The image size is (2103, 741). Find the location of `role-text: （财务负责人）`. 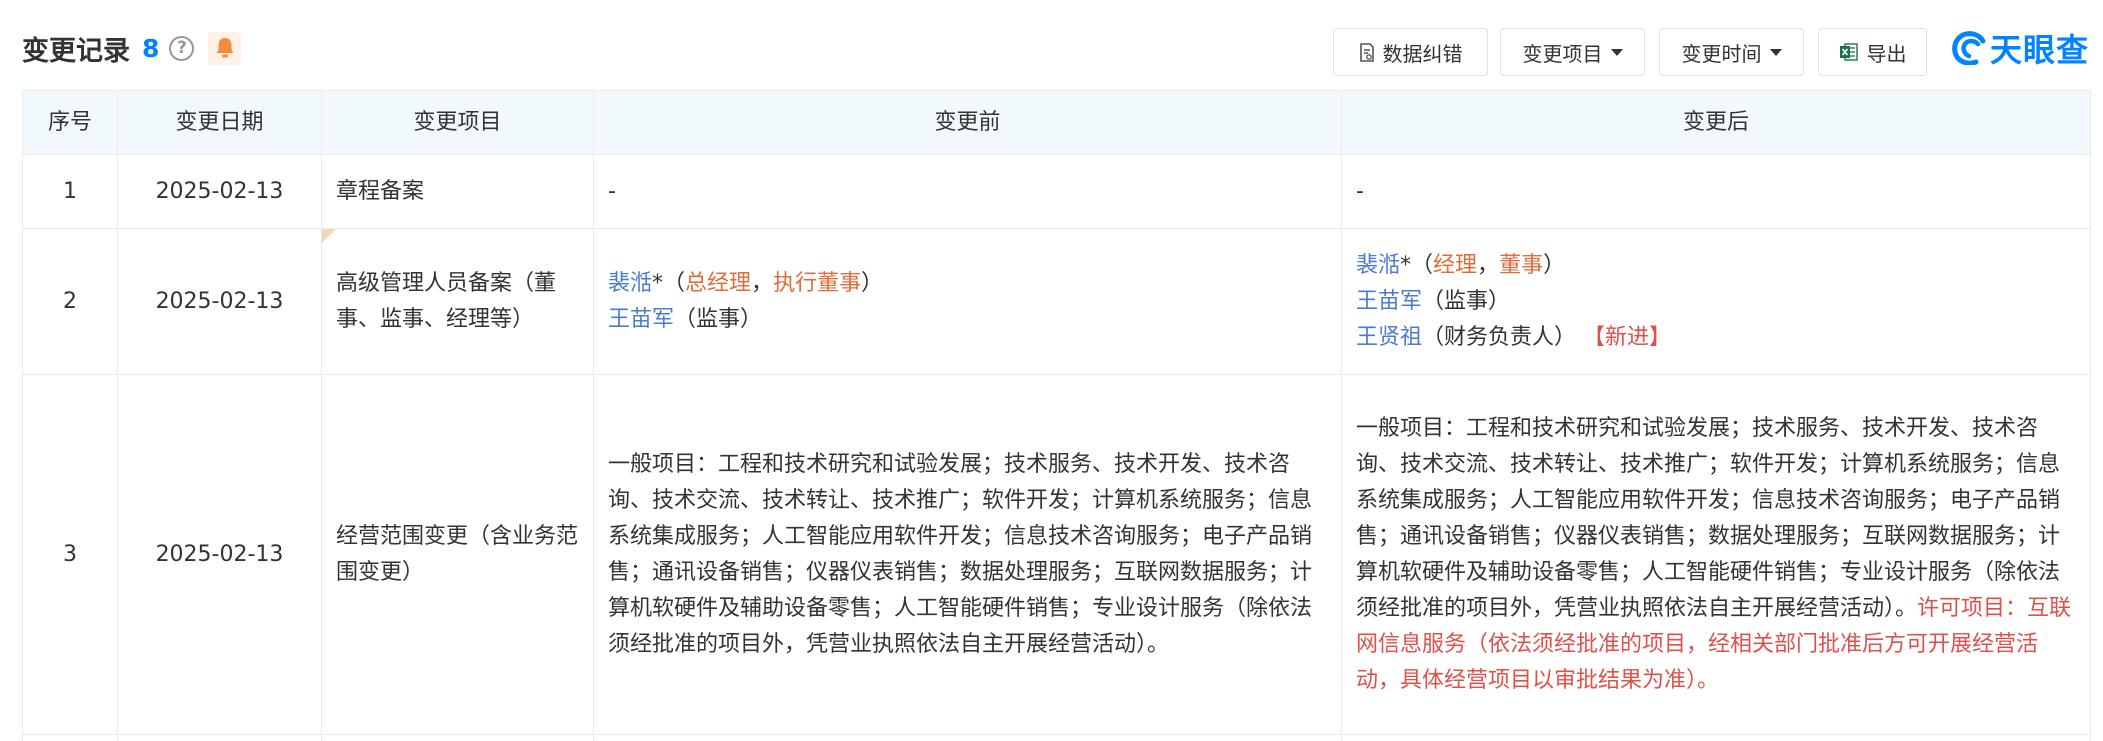

role-text: （财务负责人） is located at coordinates (1499, 337).